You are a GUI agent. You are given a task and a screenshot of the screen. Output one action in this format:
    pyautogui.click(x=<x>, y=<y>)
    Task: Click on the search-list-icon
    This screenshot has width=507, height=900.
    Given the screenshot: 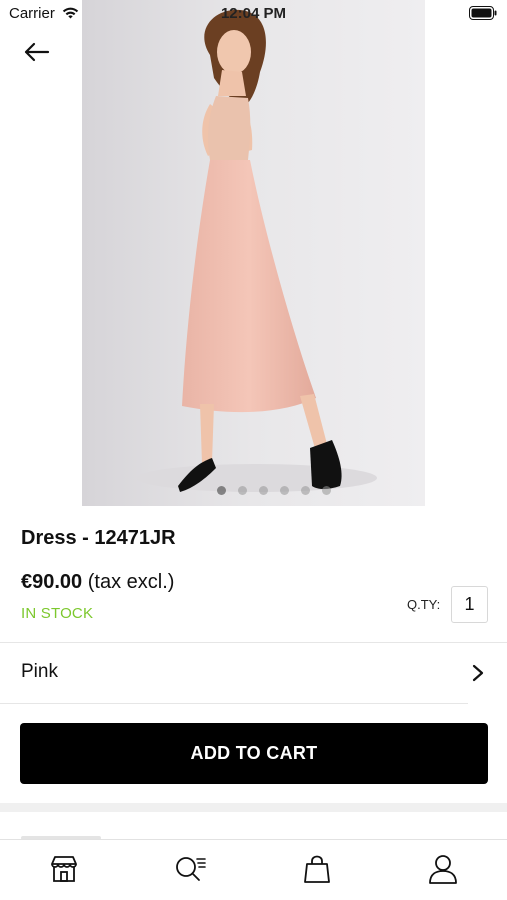 What is the action you would take?
    pyautogui.click(x=191, y=869)
    